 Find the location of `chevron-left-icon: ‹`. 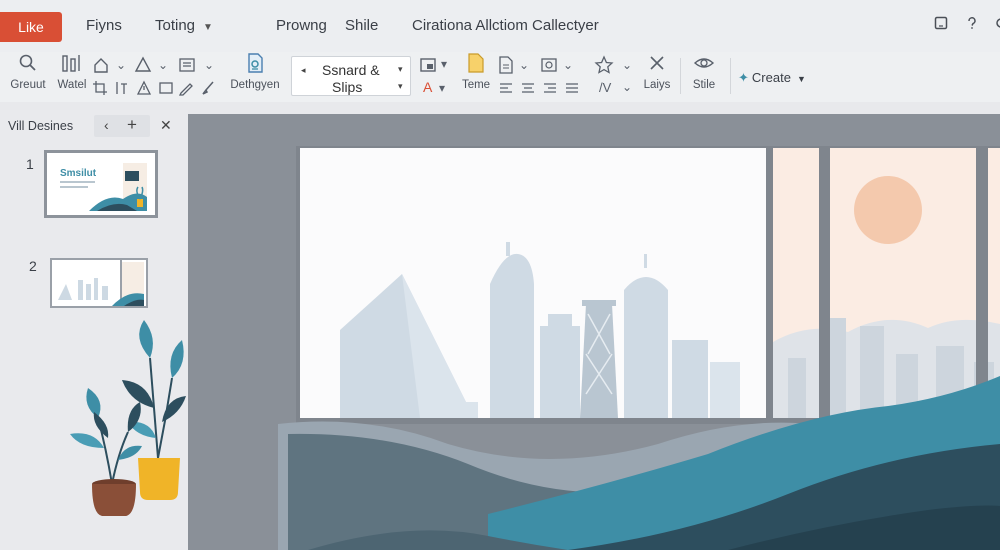

chevron-left-icon: ‹ is located at coordinates (106, 125).